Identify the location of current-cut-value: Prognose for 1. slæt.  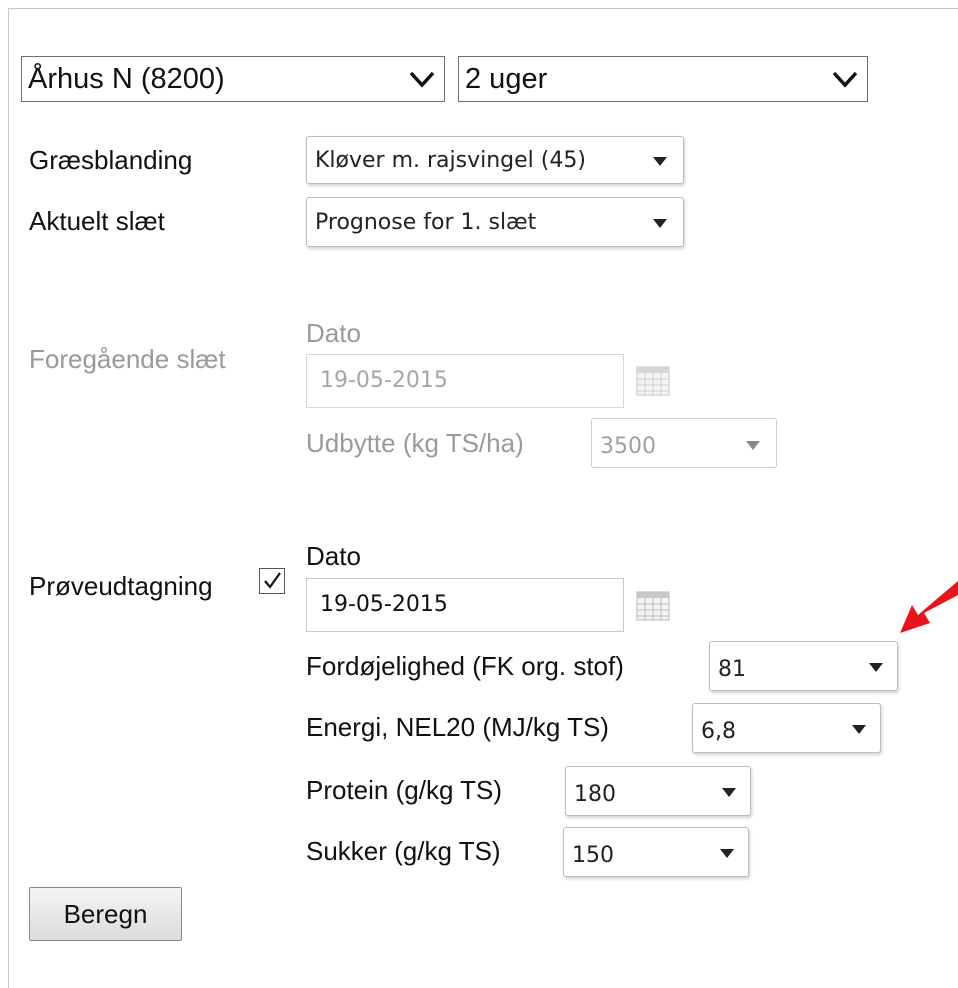
(426, 222).